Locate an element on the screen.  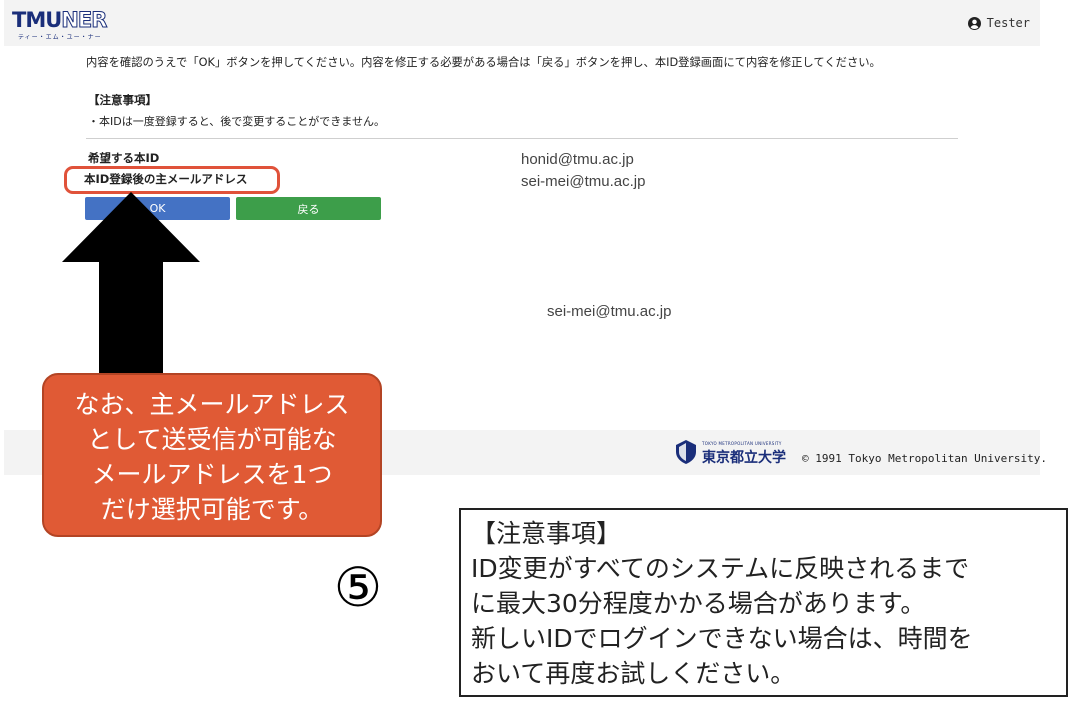
copyright: © 1991 Tokyo Metropolitan University. is located at coordinates (925, 458).